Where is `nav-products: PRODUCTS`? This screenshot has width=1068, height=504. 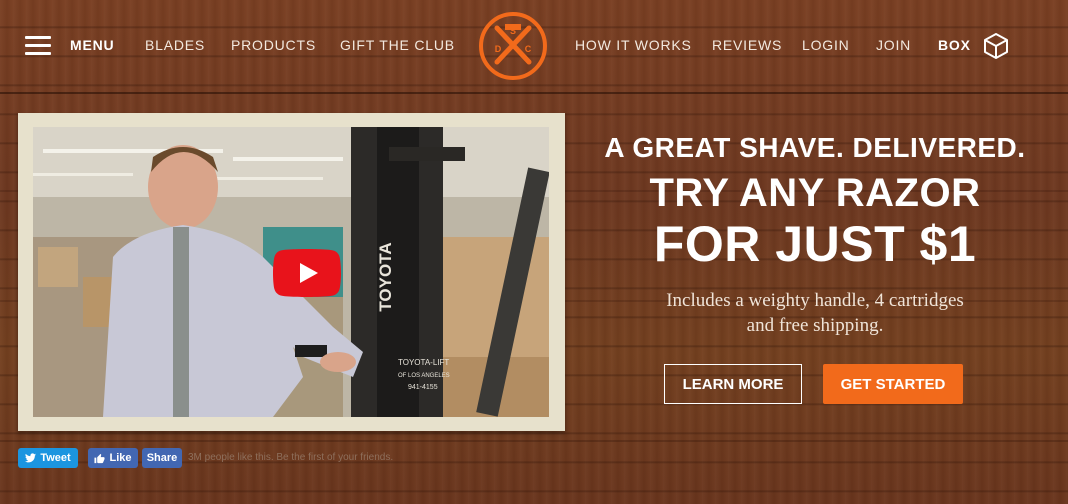 nav-products: PRODUCTS is located at coordinates (273, 45).